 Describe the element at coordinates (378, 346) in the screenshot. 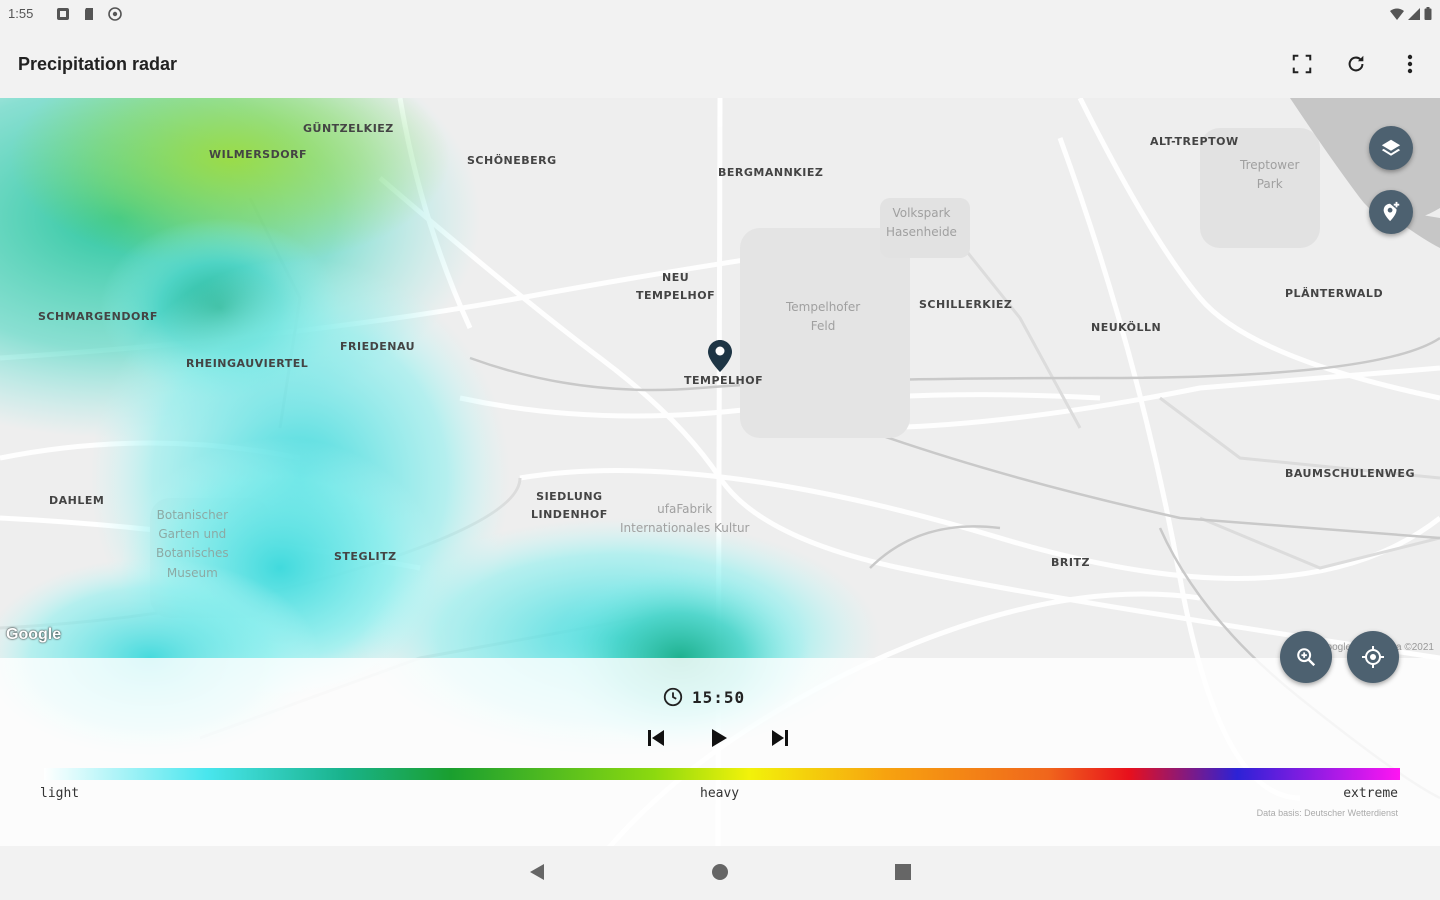

I see `map-label-friedenau: FRIEDENAU` at that location.